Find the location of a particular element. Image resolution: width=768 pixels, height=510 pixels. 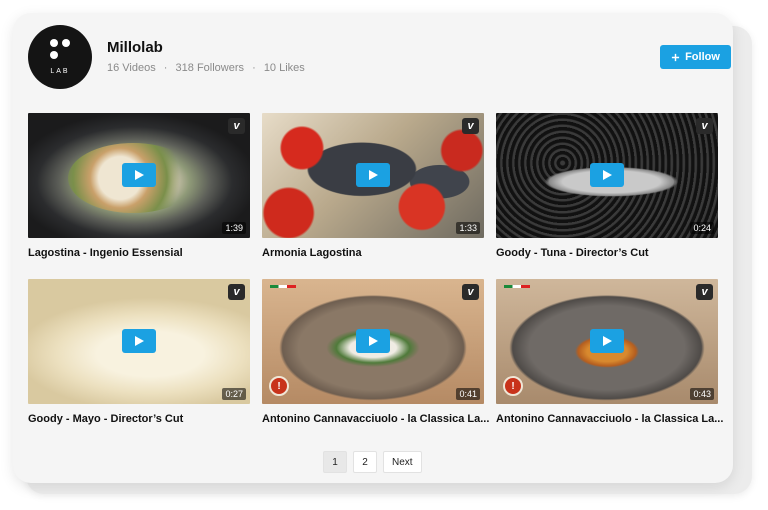

video-duration: 0:43 is located at coordinates (702, 394).